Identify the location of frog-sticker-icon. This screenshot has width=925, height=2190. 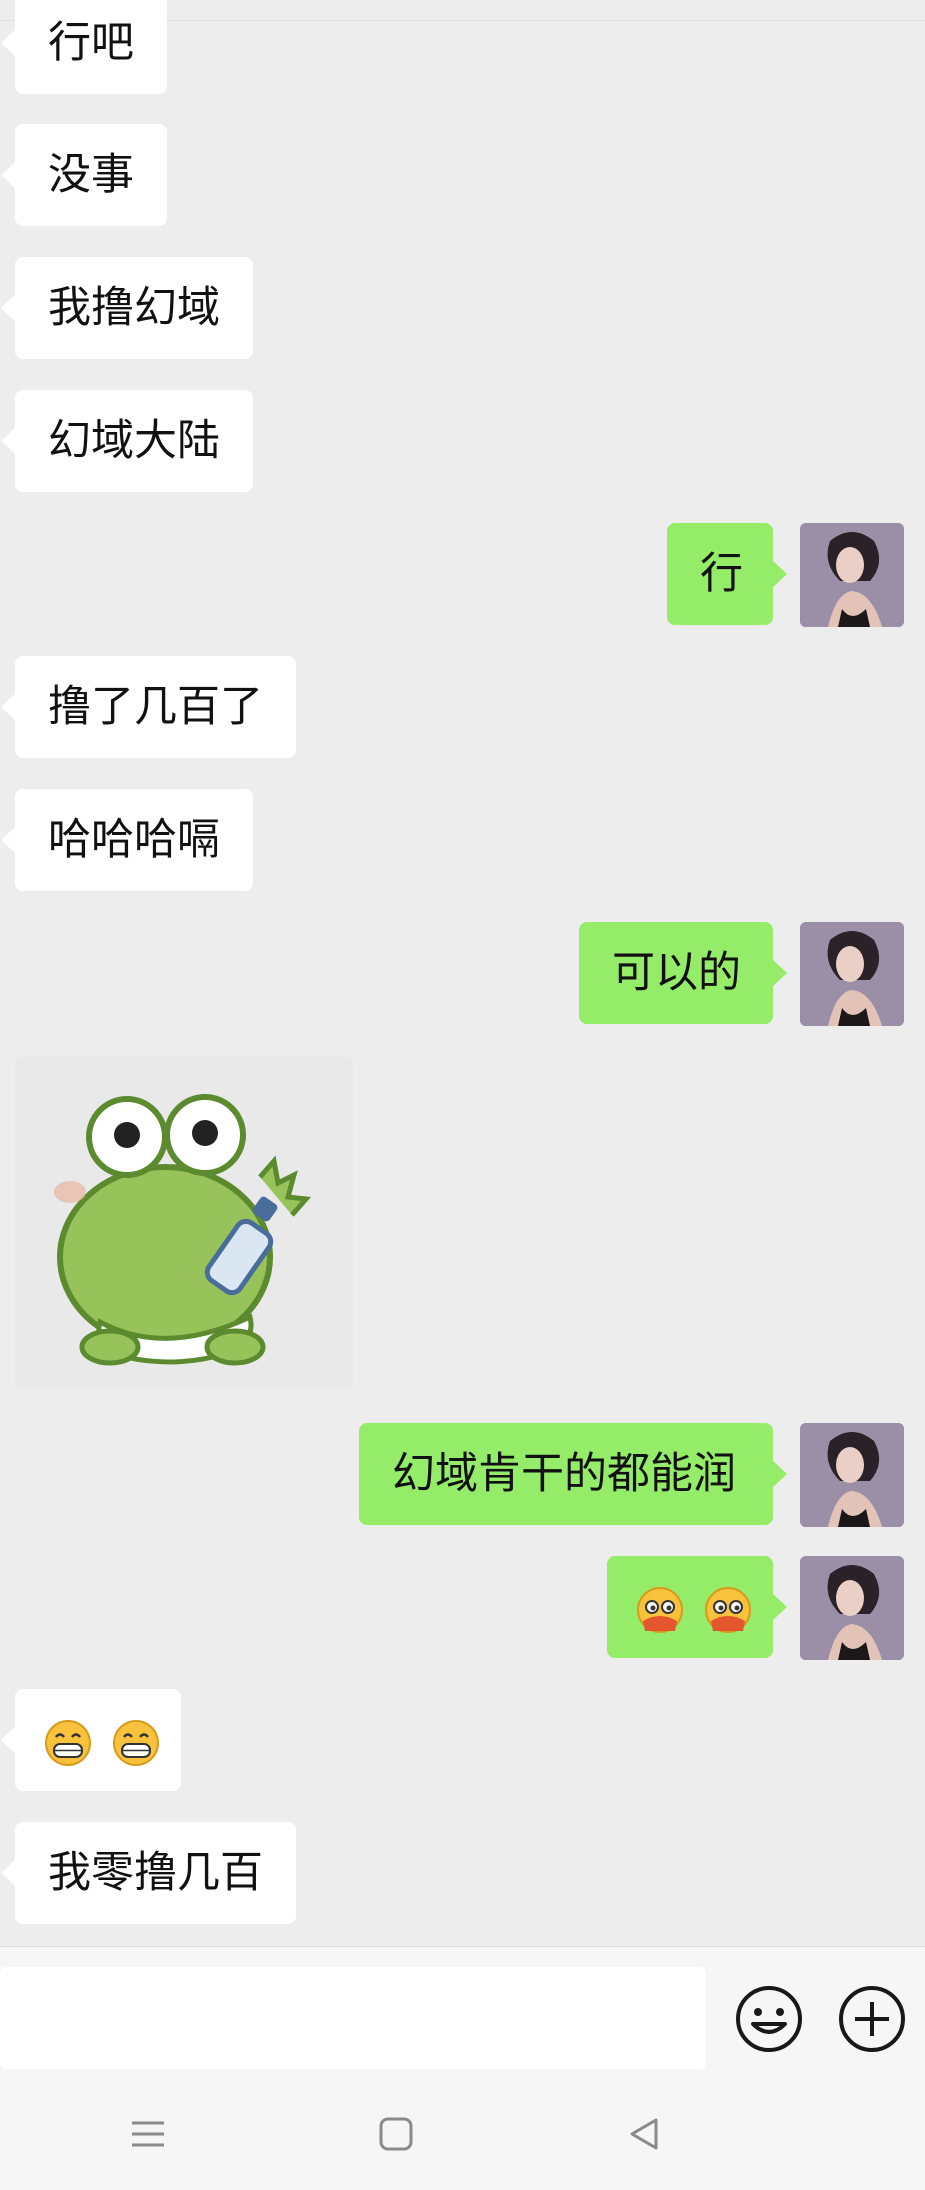
(183, 1230).